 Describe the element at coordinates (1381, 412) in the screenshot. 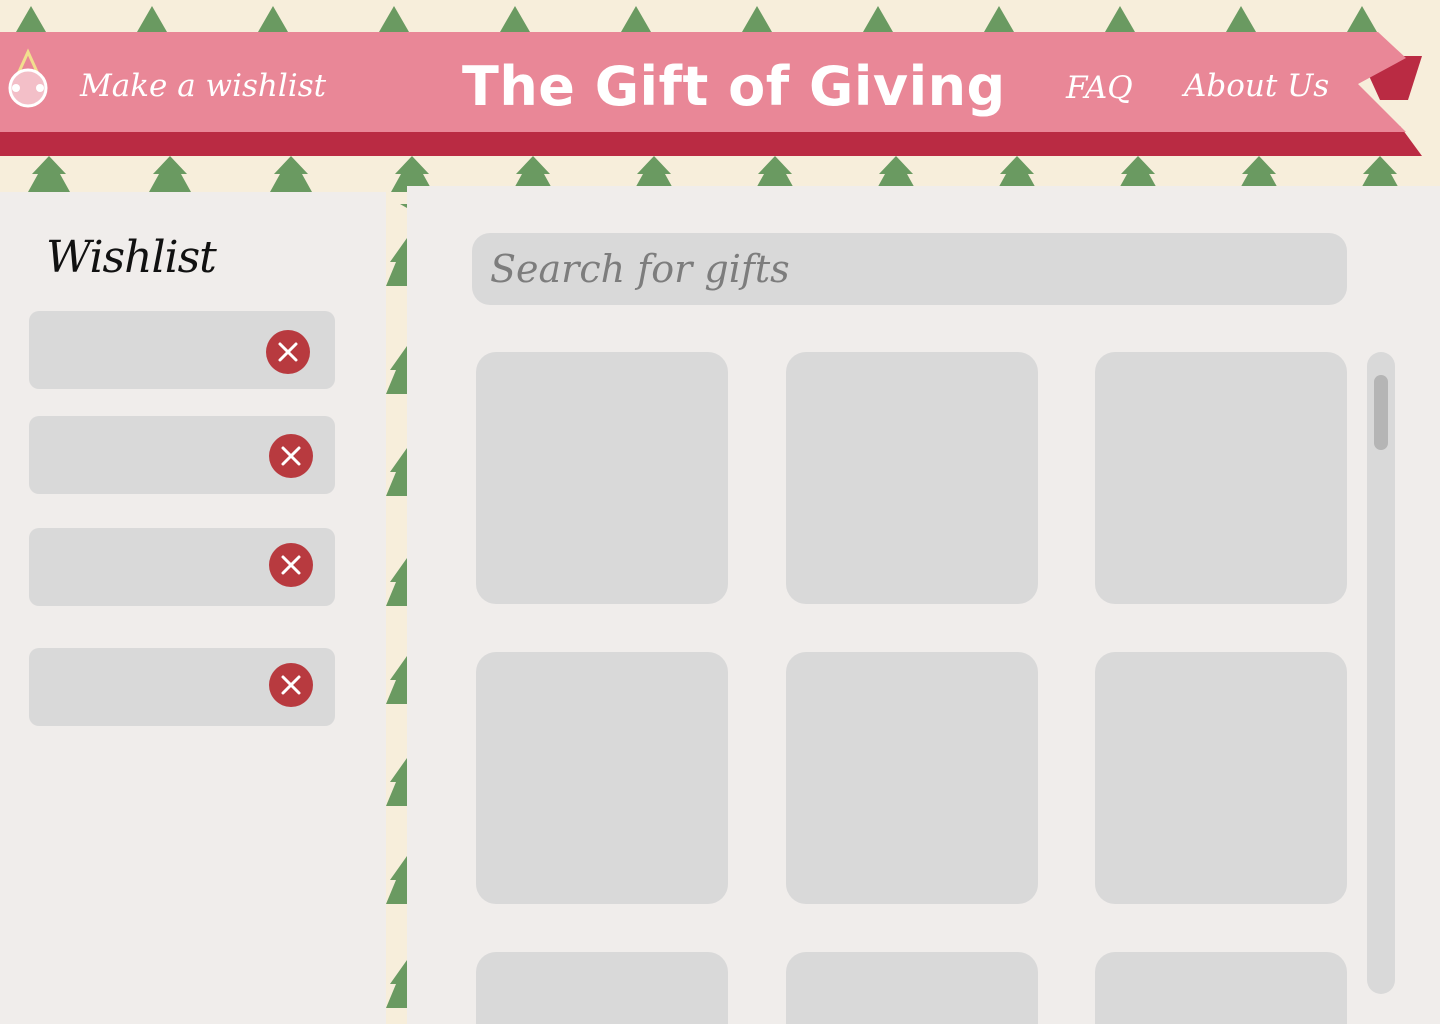

I see `scrollbar-thumb` at that location.